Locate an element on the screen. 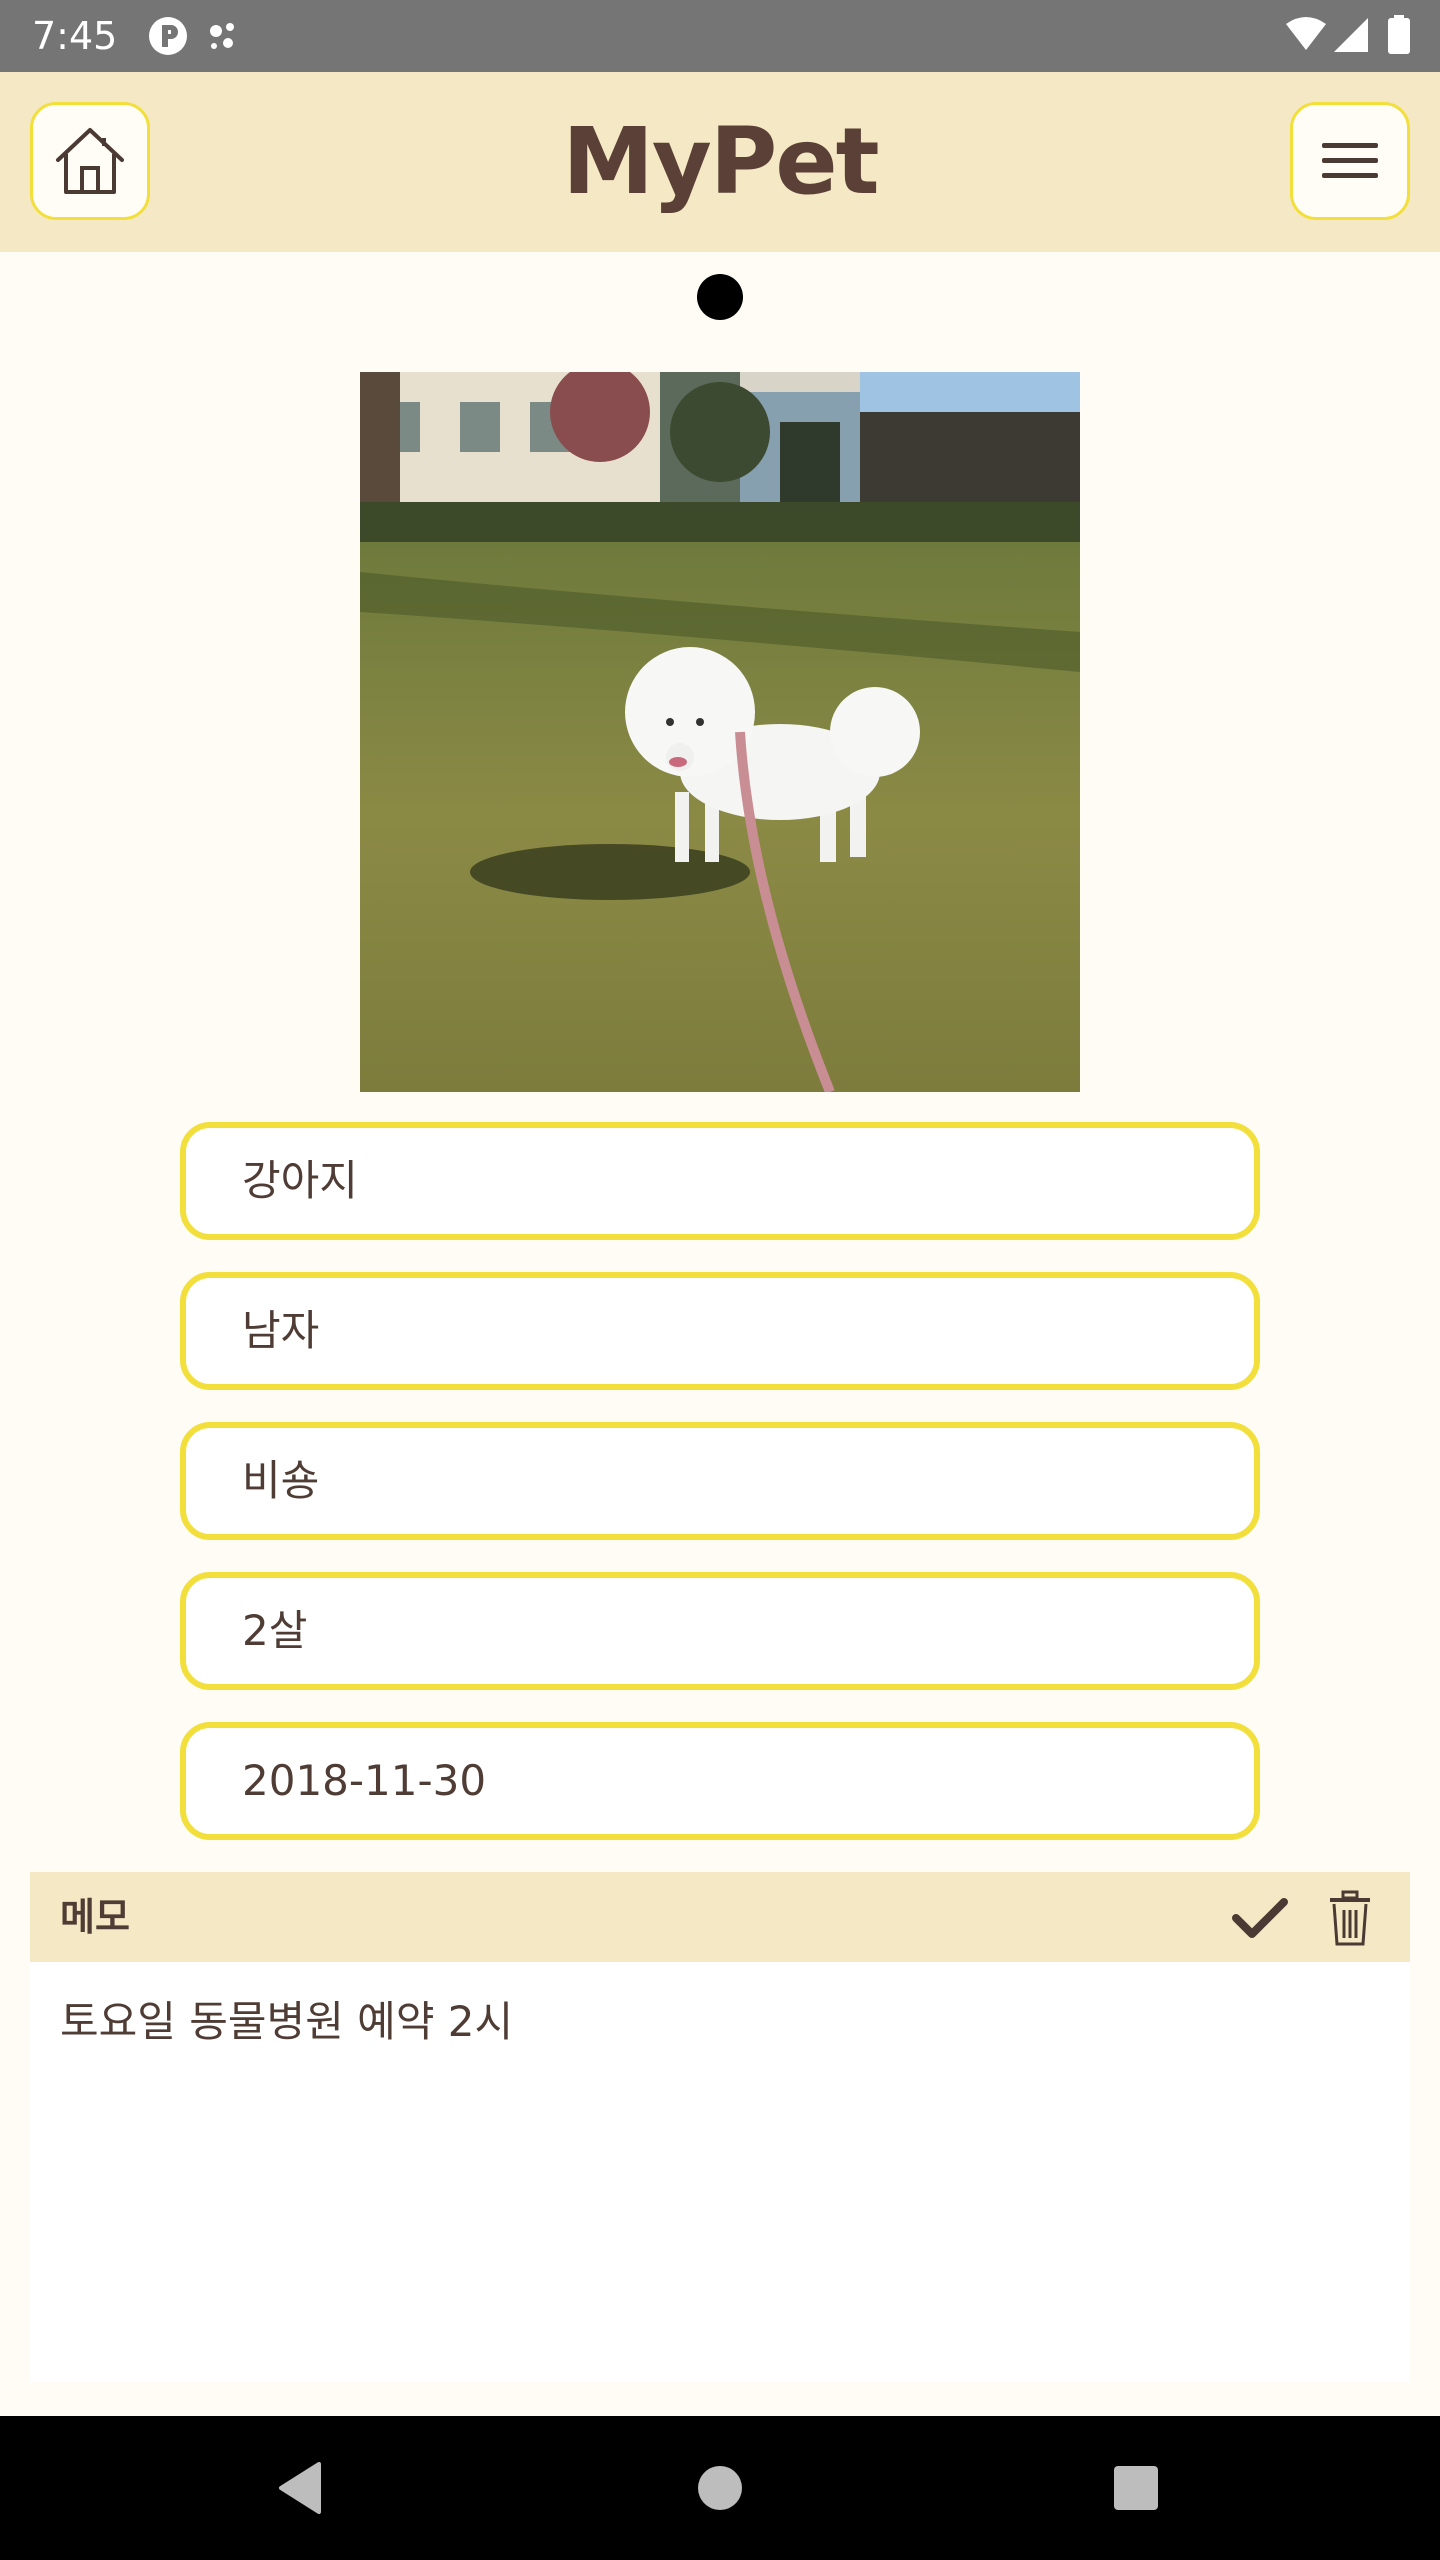 This screenshot has height=2560, width=1440. app-title: MyPet is located at coordinates (720, 161).